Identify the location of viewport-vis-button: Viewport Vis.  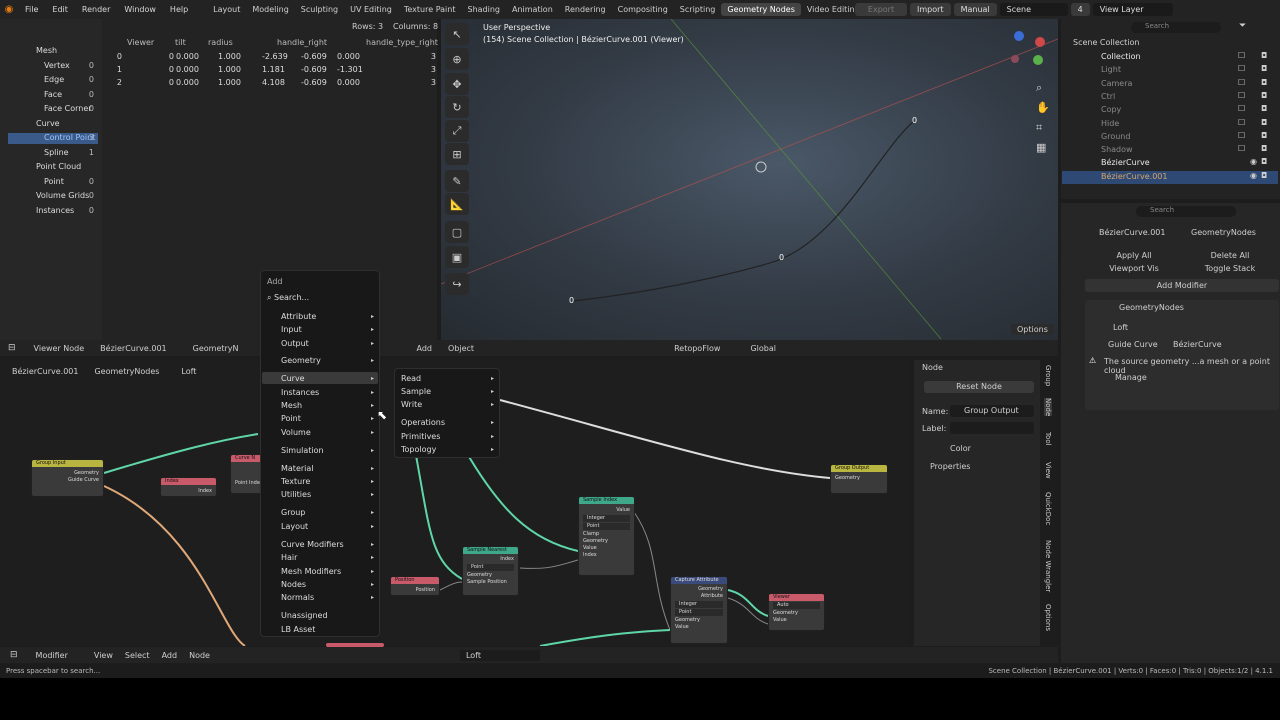
(1134, 268).